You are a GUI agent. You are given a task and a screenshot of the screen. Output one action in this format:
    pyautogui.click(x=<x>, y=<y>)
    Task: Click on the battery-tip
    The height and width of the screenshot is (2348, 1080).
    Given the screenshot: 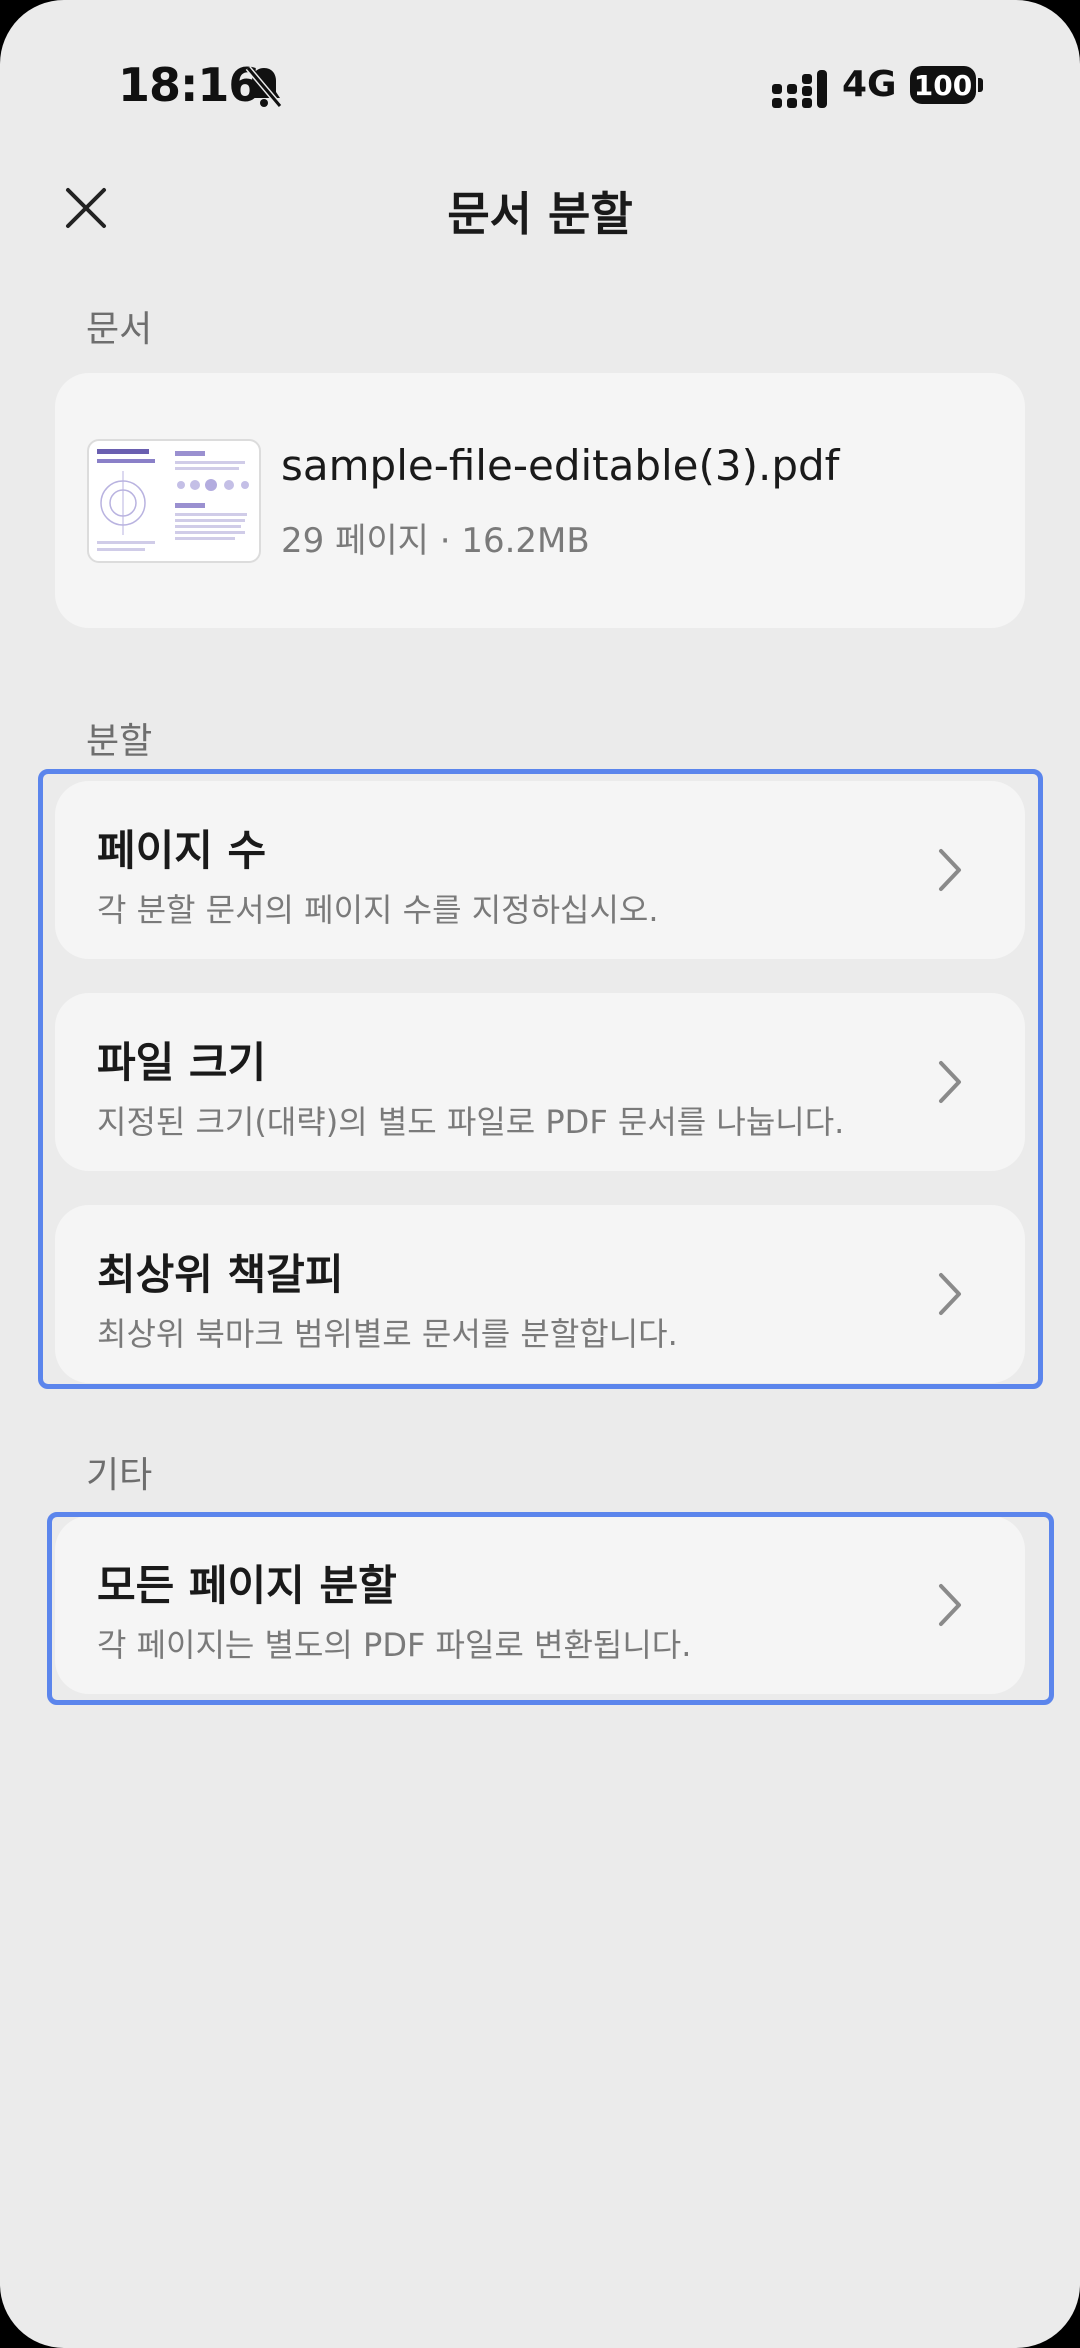 What is the action you would take?
    pyautogui.click(x=980, y=85)
    